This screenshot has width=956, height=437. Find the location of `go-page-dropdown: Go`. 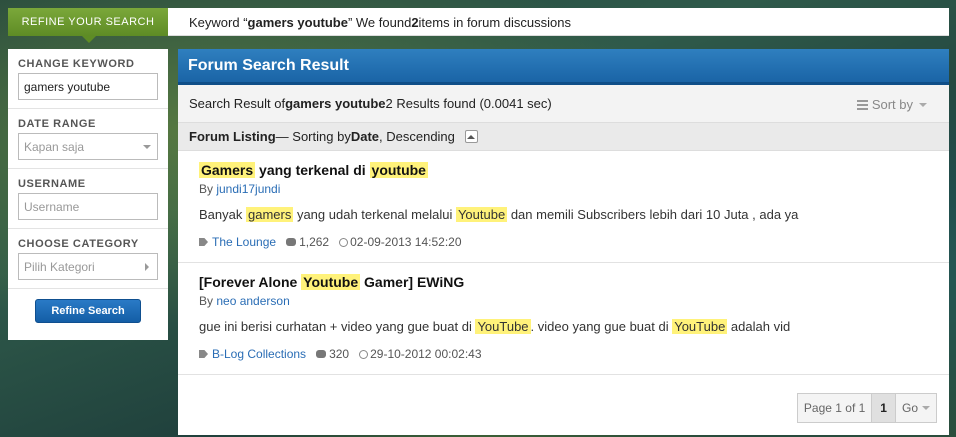

go-page-dropdown: Go is located at coordinates (916, 408).